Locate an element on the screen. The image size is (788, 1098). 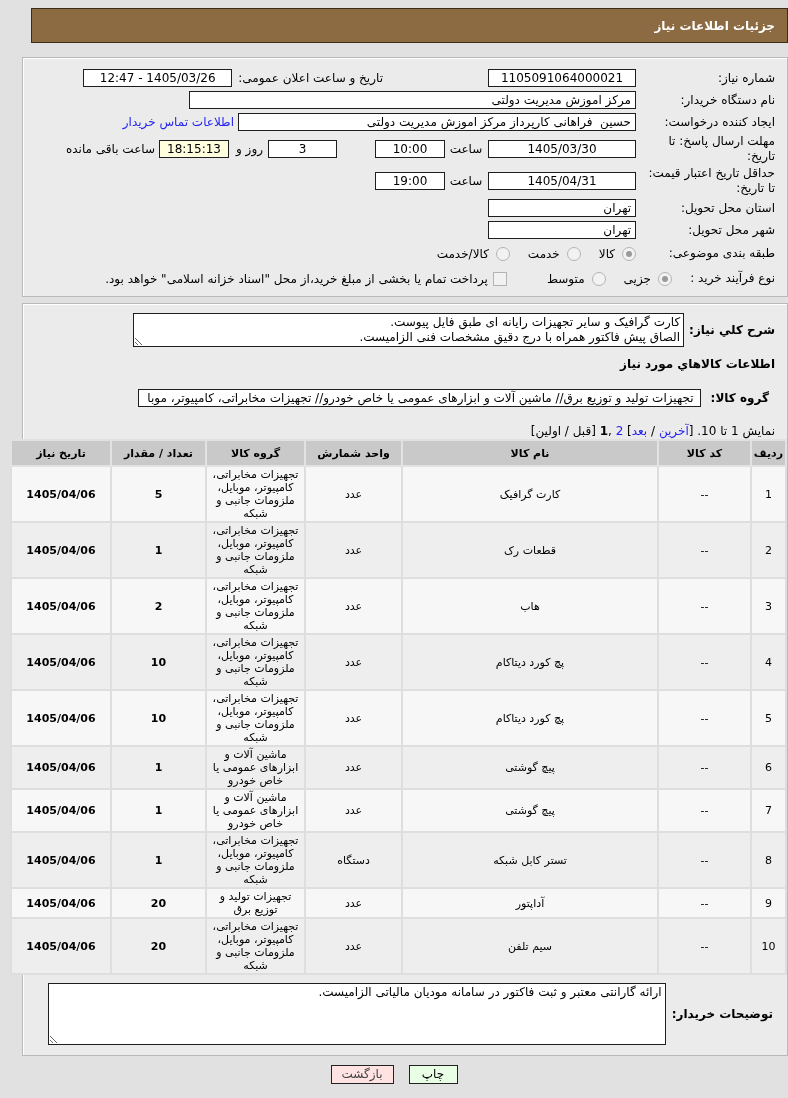
table-cell: آداپتور is located at coordinates (530, 903).